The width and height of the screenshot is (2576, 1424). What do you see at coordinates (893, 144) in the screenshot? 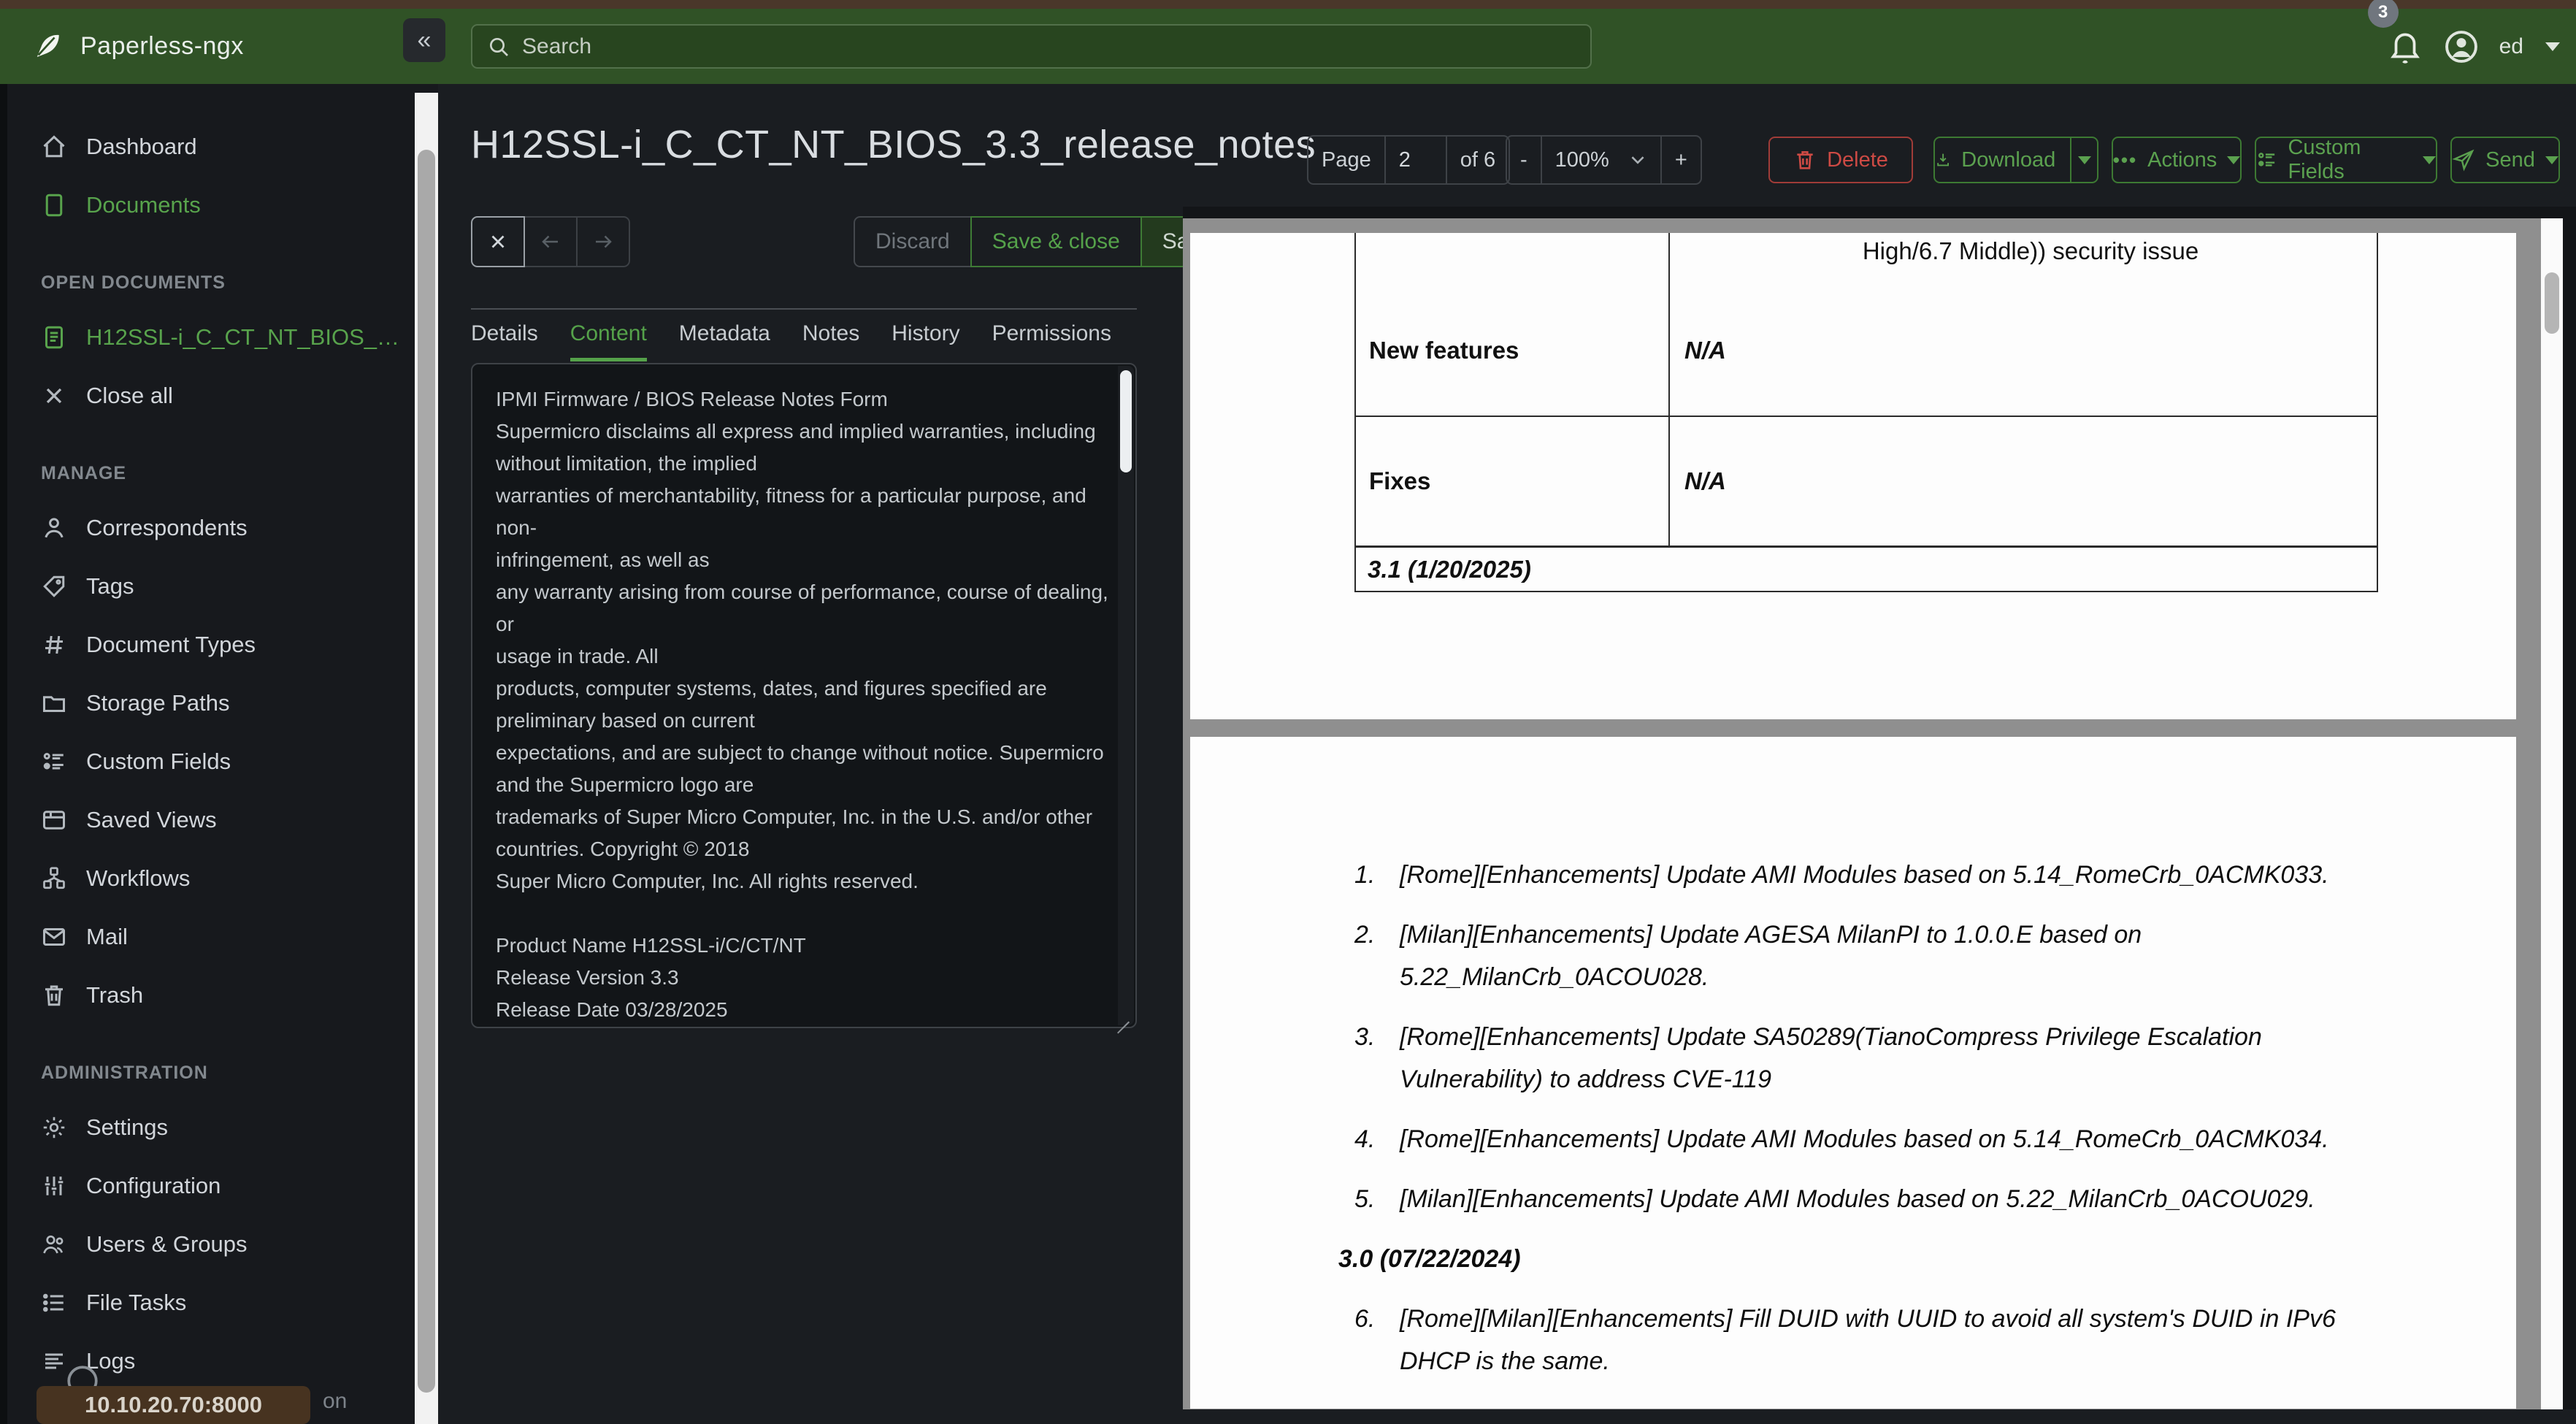
I see `document-title: H12SSL-i_C_CT_NT_BIOS_3.3_release_notes` at bounding box center [893, 144].